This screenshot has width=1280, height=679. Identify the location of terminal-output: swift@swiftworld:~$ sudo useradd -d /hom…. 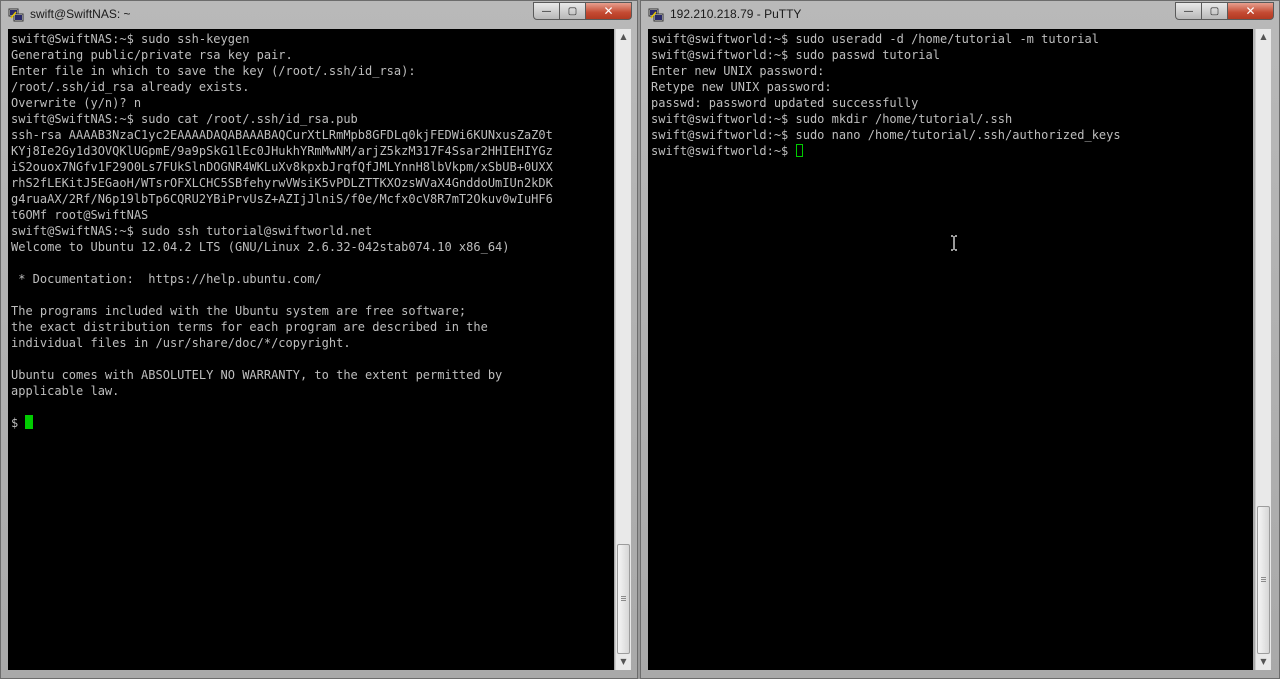
(952, 95).